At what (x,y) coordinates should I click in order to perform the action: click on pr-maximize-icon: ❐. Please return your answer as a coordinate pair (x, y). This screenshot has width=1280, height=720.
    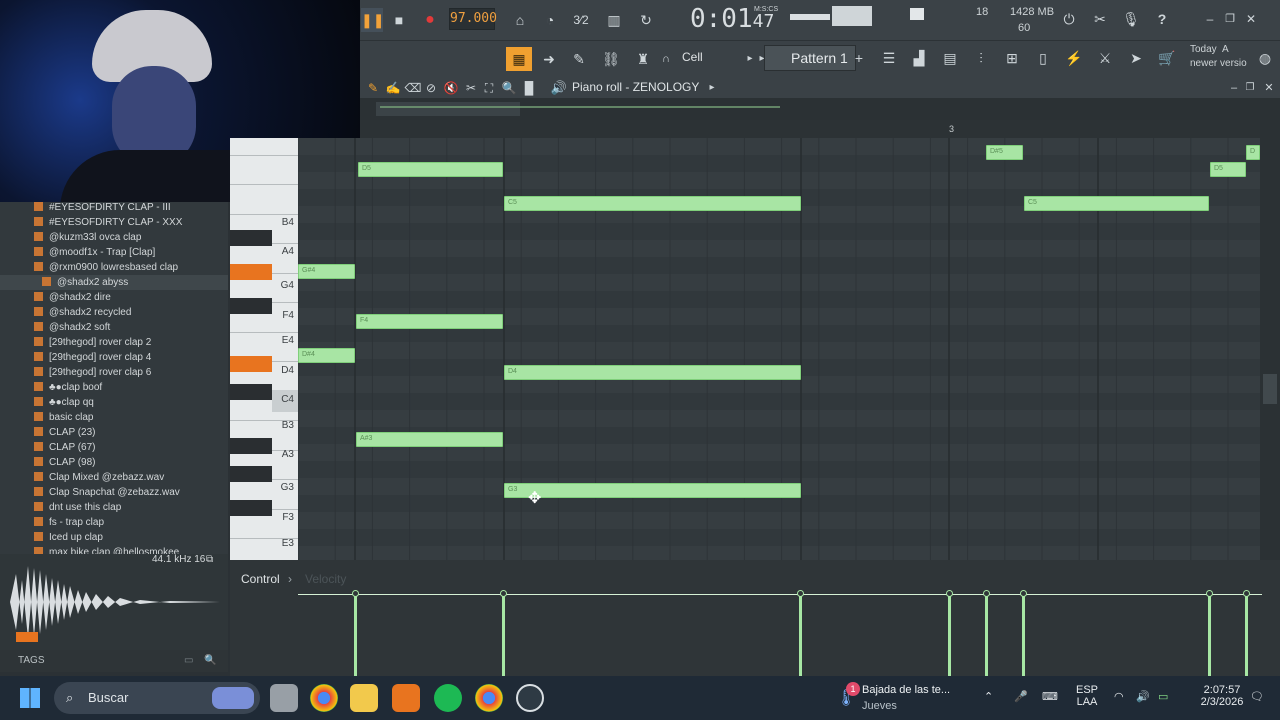
    Looking at the image, I should click on (1250, 88).